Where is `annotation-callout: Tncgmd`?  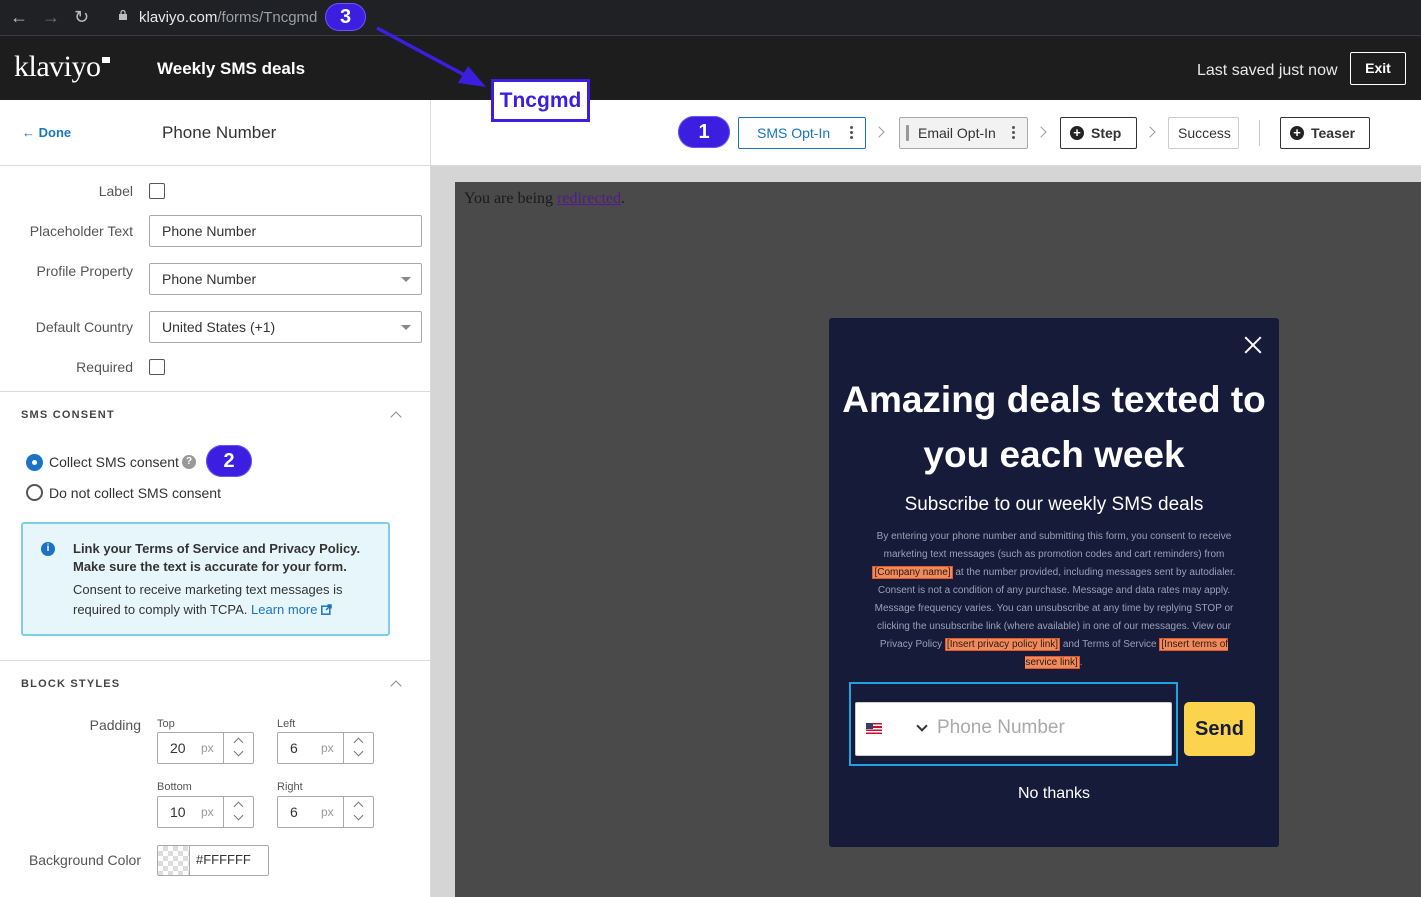
annotation-callout: Tncgmd is located at coordinates (540, 100).